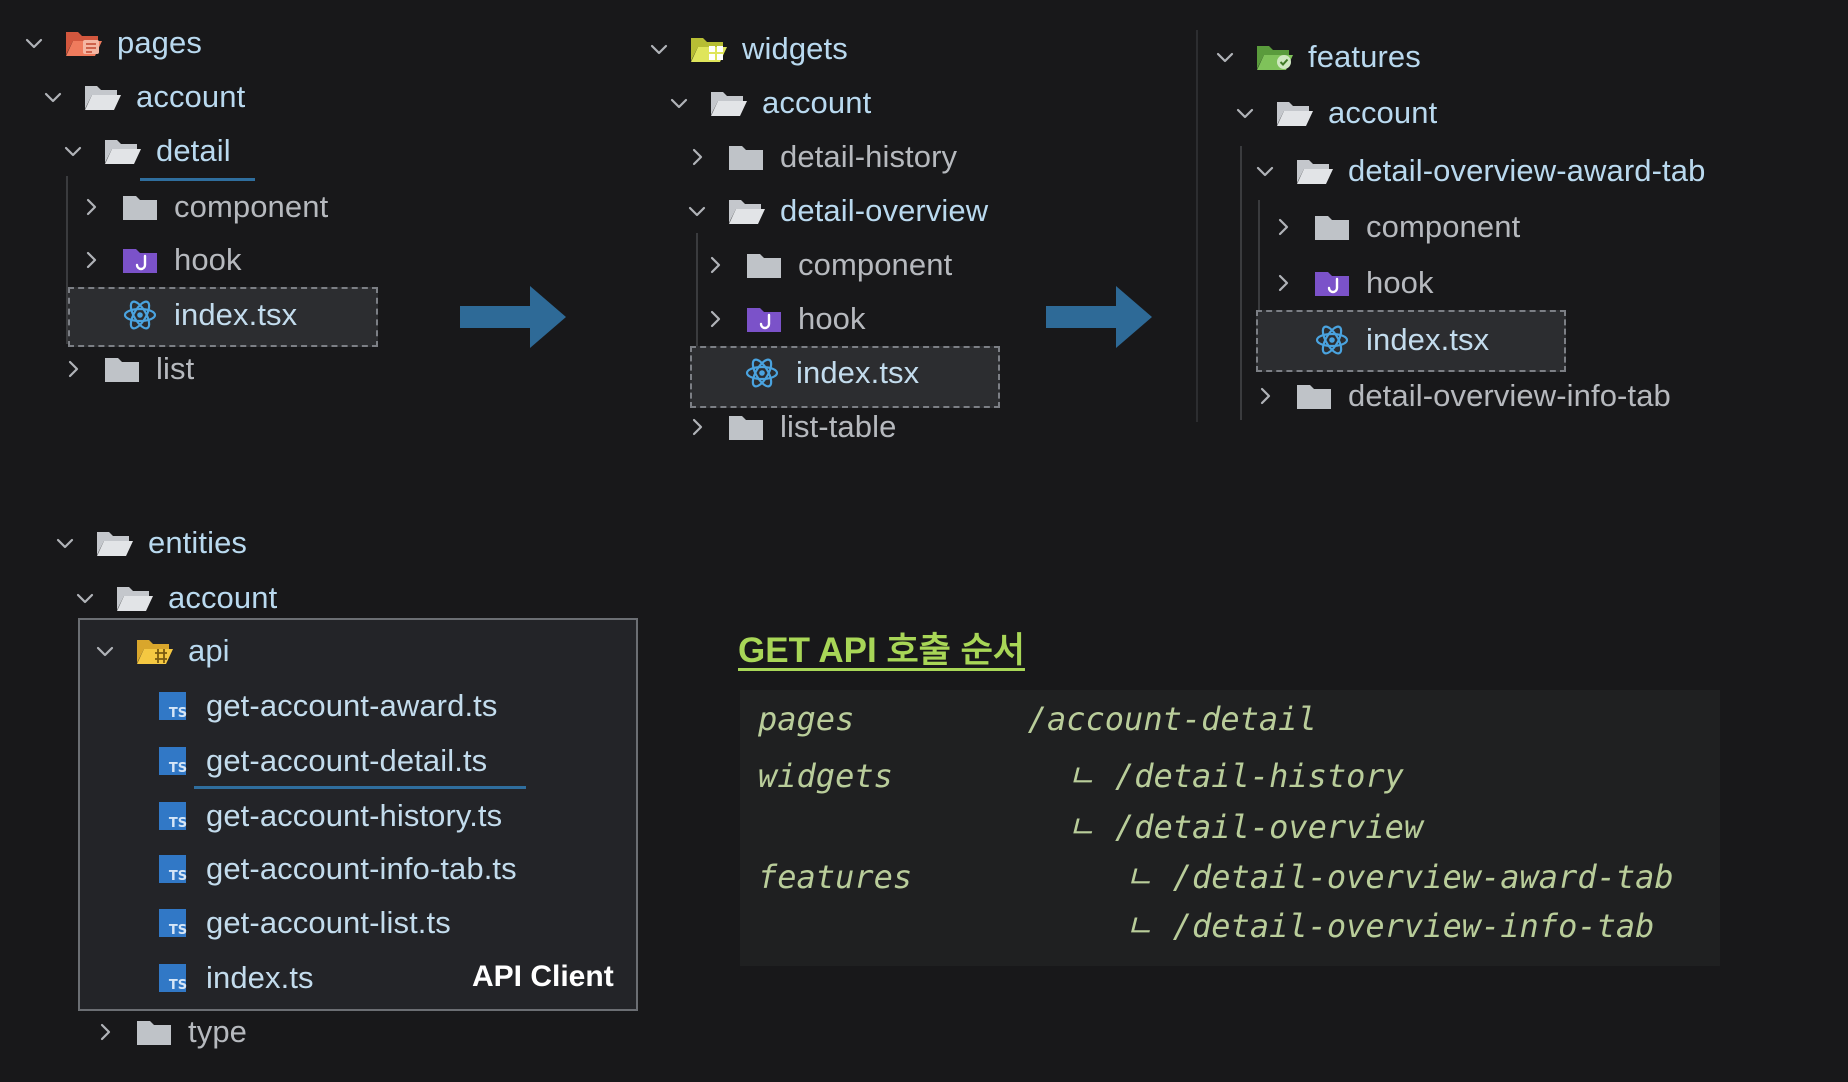  What do you see at coordinates (319, 761) in the screenshot?
I see `tree-item-ts-file: get-account-detail.ts` at bounding box center [319, 761].